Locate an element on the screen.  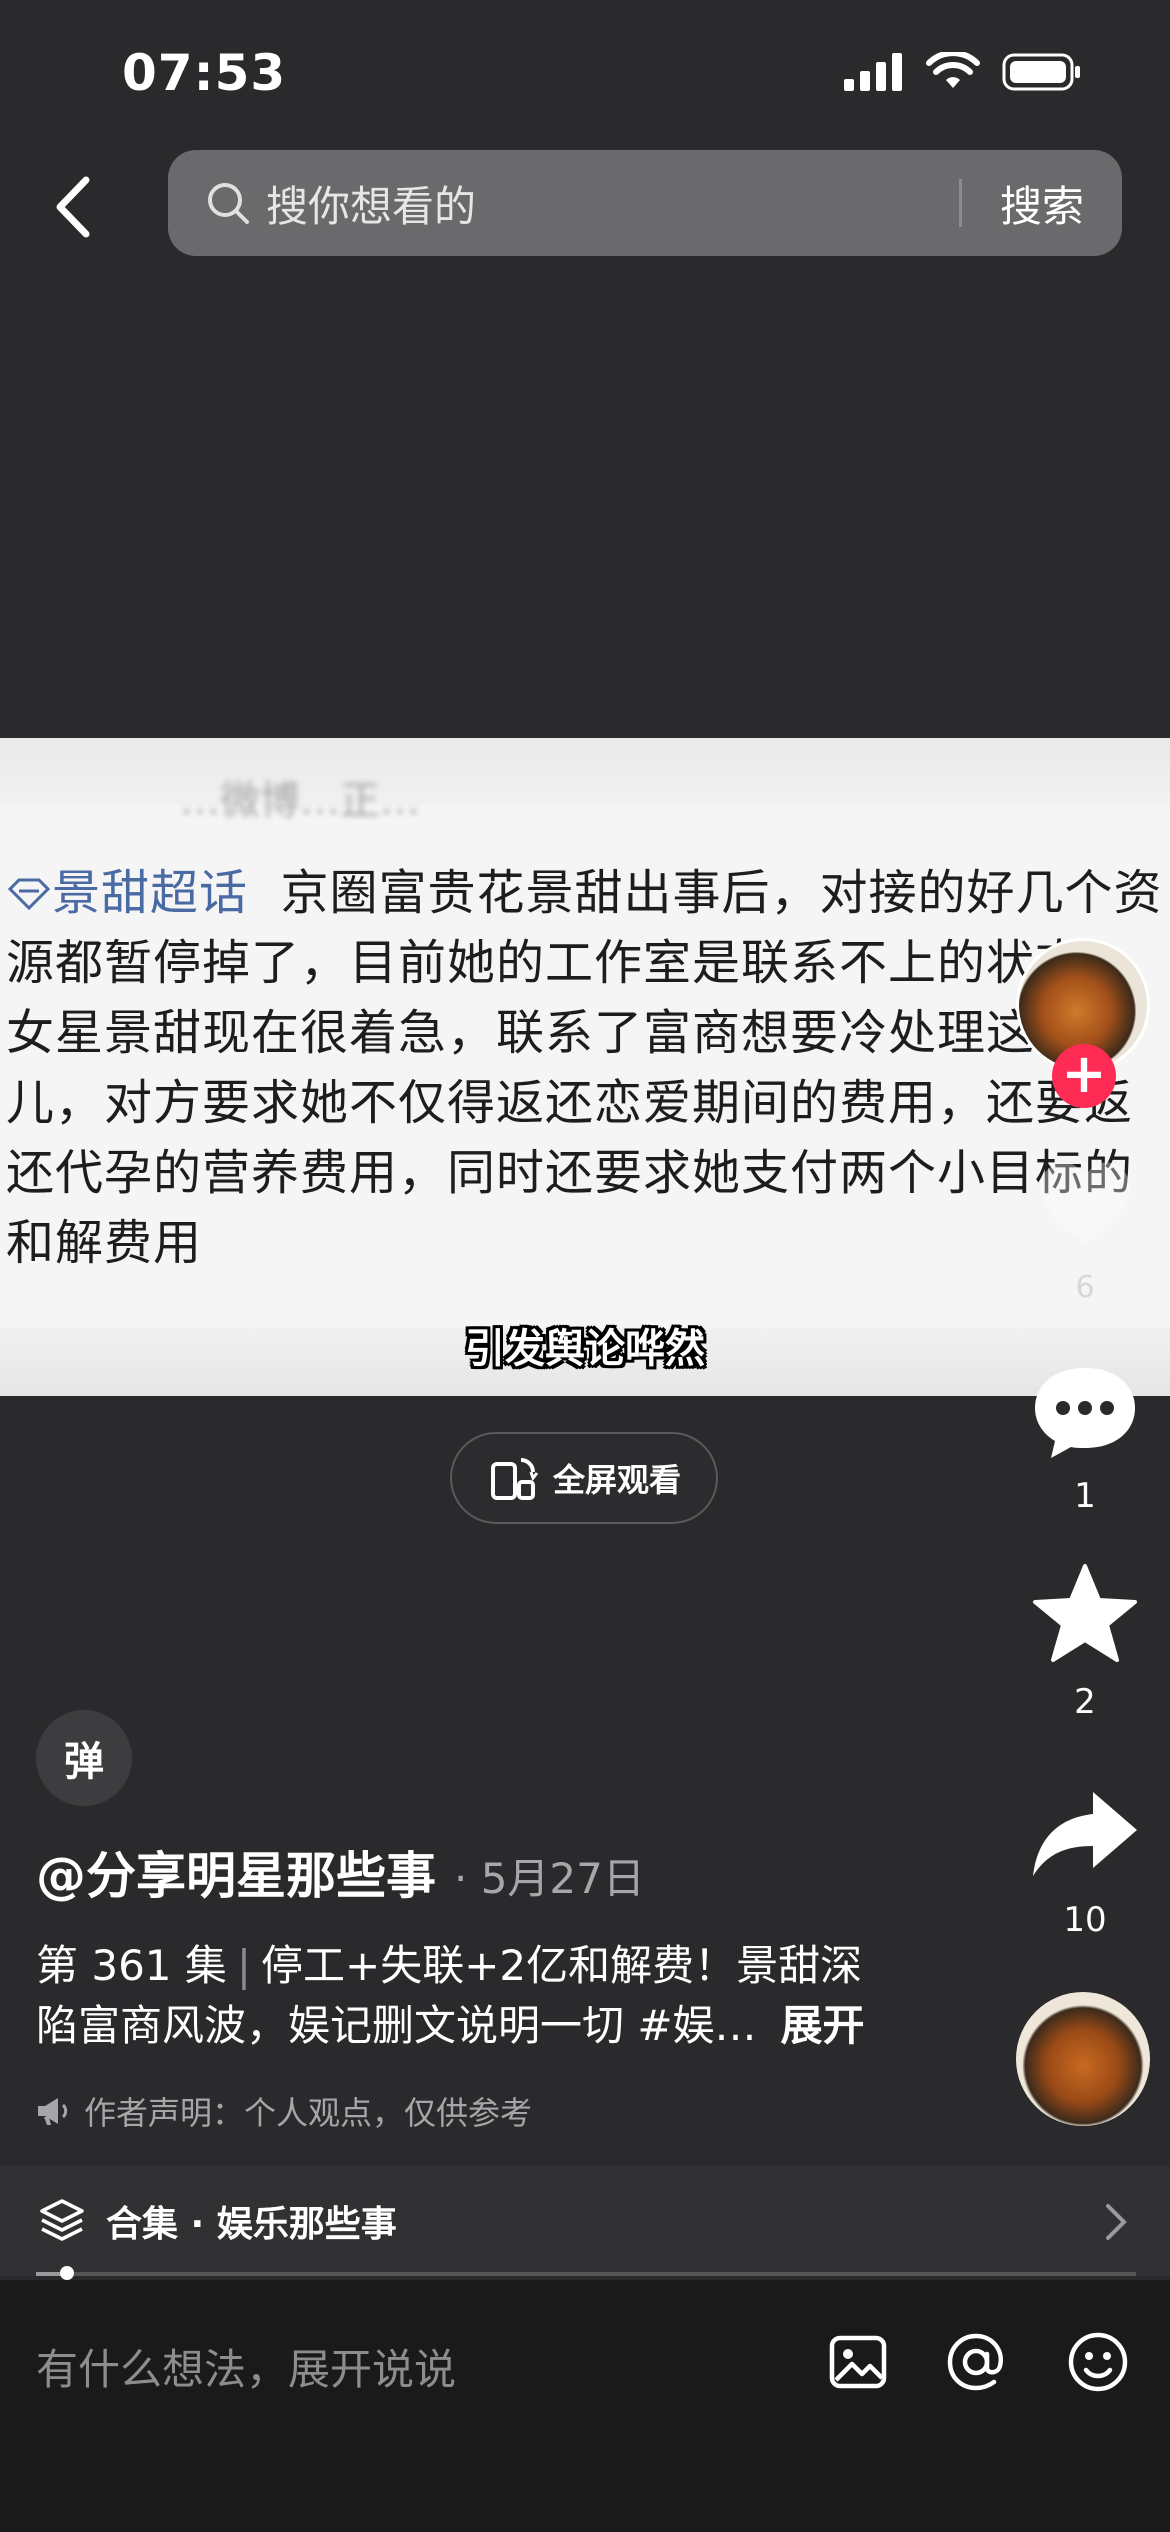
cellular-signal-icon is located at coordinates (873, 72).